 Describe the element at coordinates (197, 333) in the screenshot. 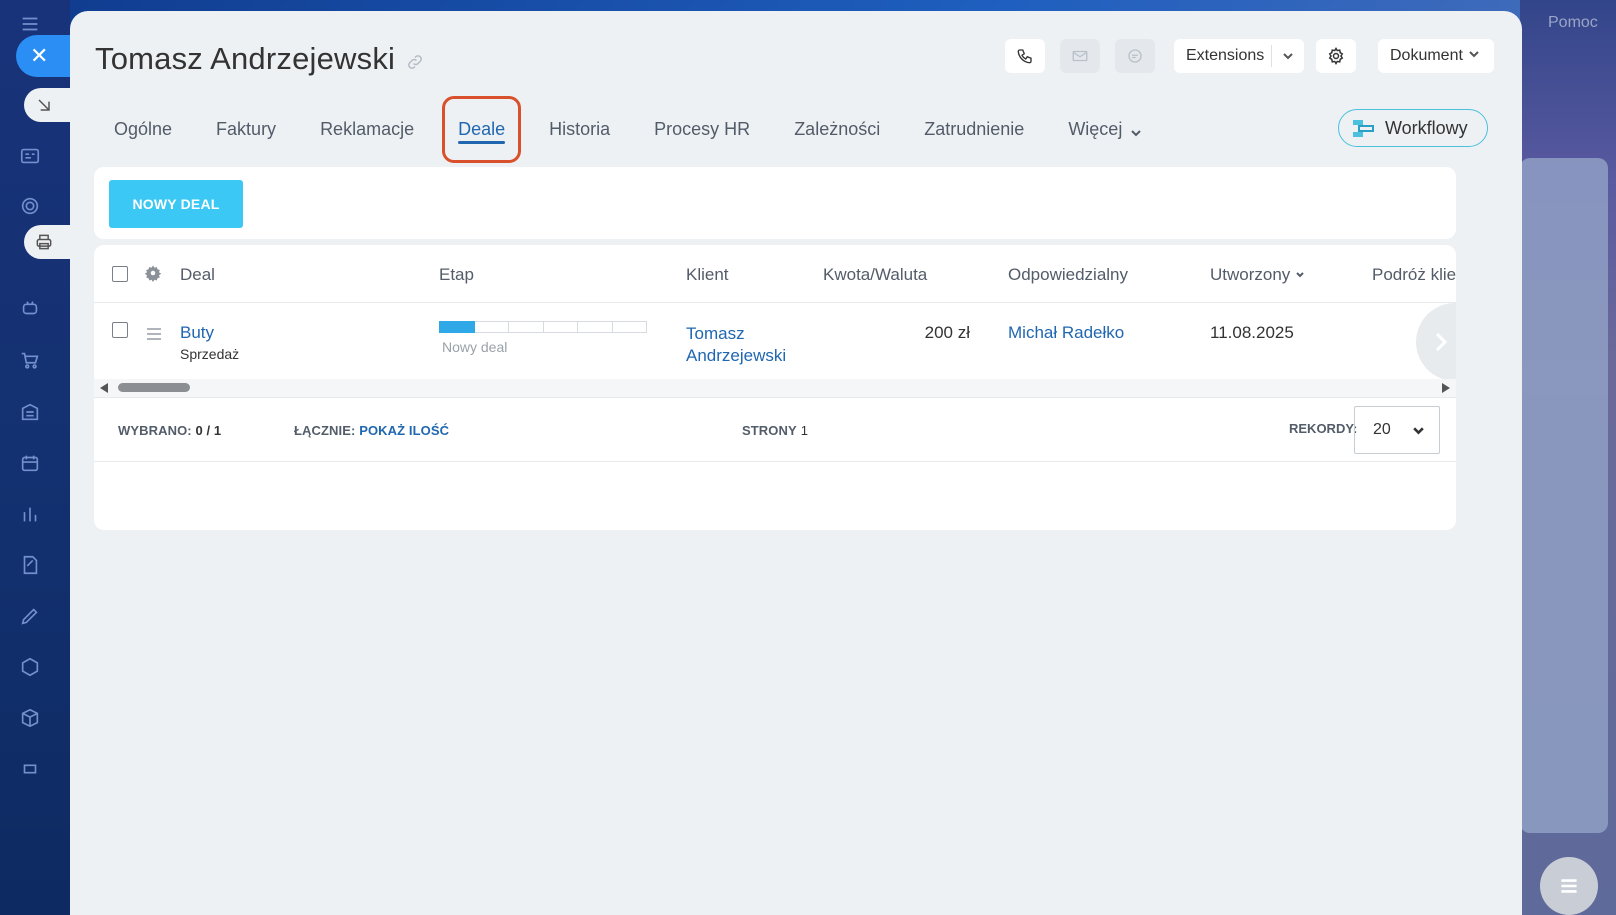

I see `deal-title-link: Buty` at that location.